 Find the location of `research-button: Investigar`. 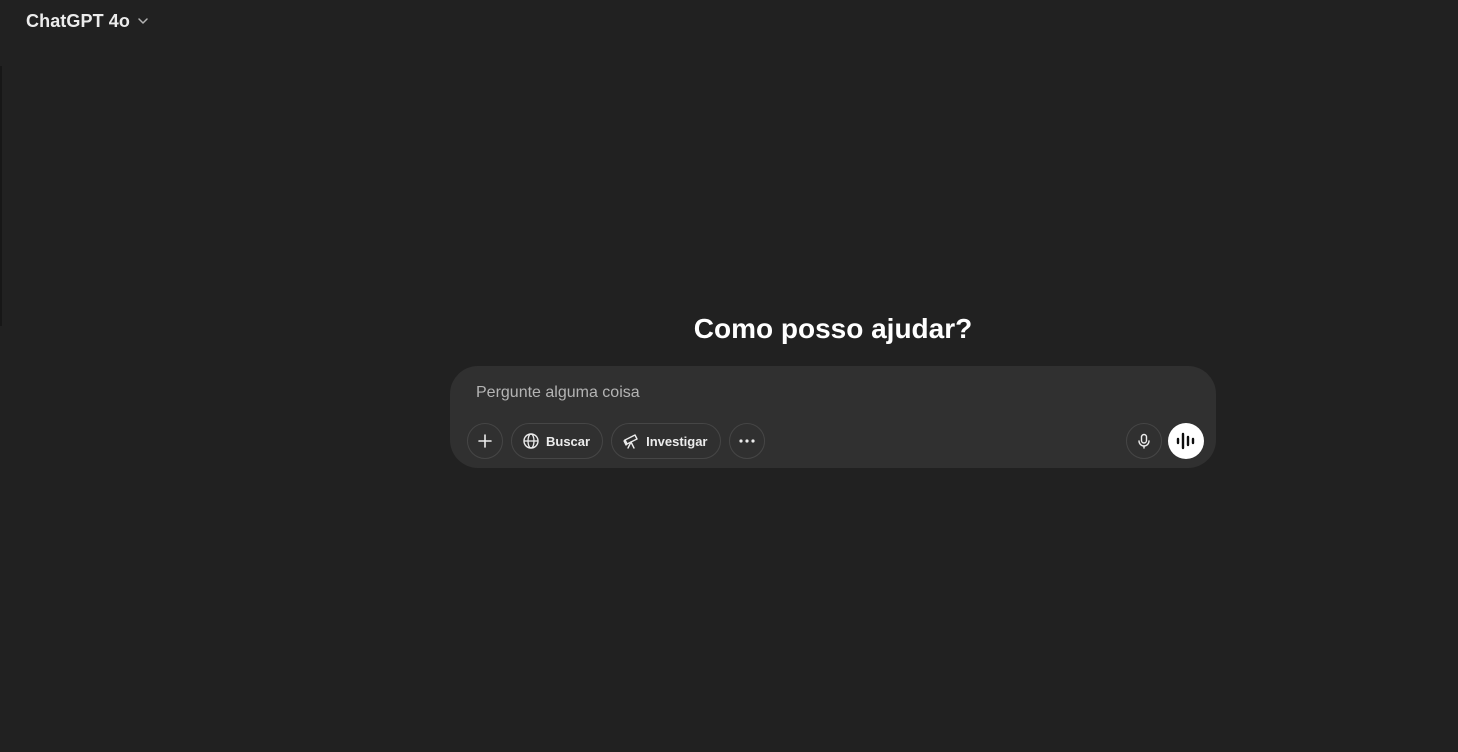

research-button: Investigar is located at coordinates (666, 441).